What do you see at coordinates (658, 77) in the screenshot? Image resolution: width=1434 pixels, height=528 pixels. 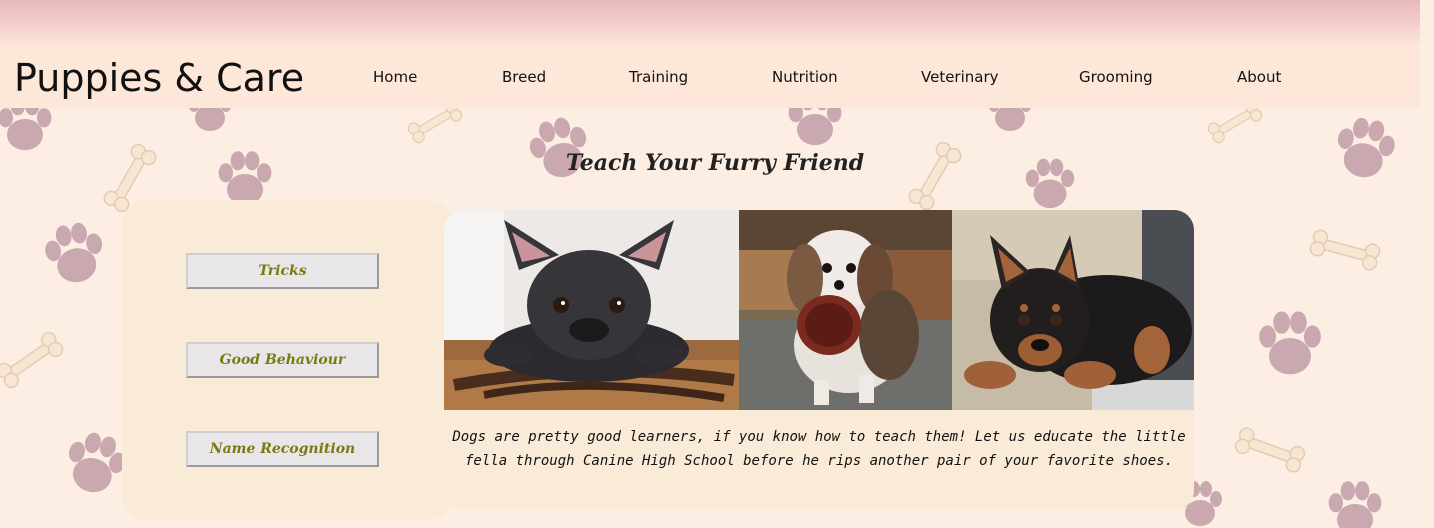 I see `nav-item-training: Training` at bounding box center [658, 77].